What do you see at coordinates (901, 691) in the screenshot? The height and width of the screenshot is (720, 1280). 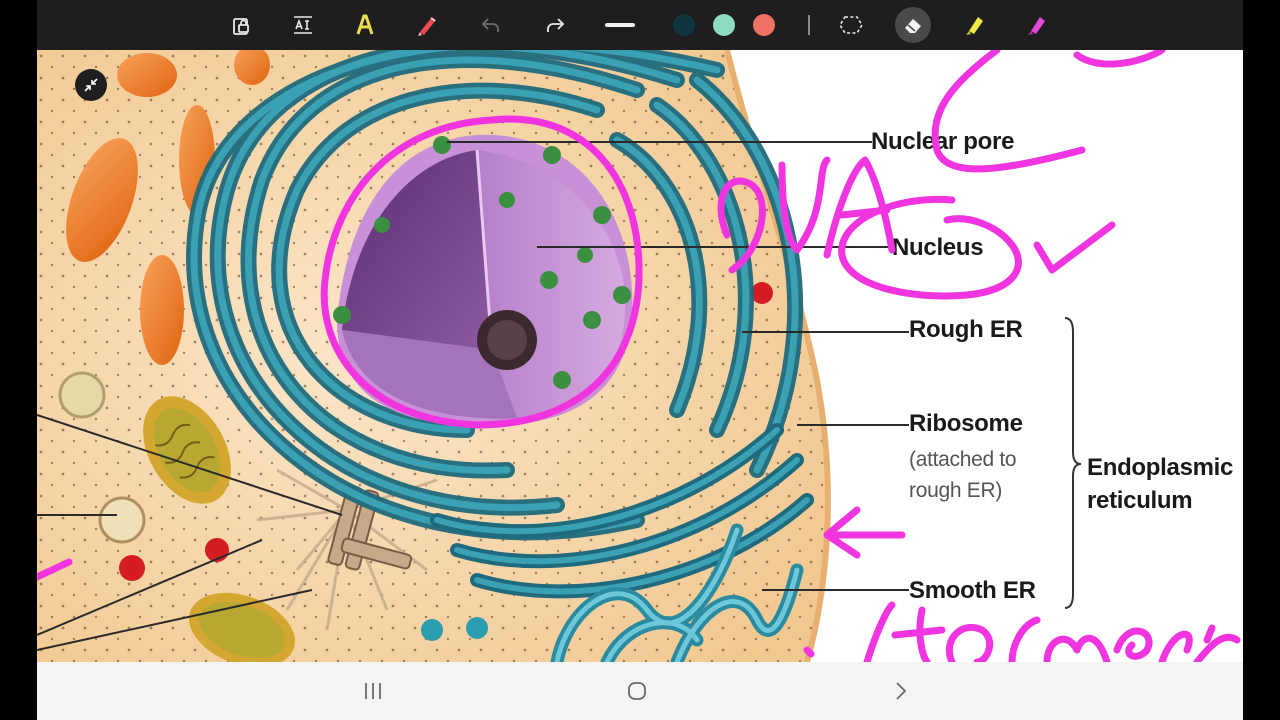 I see `back-icon` at bounding box center [901, 691].